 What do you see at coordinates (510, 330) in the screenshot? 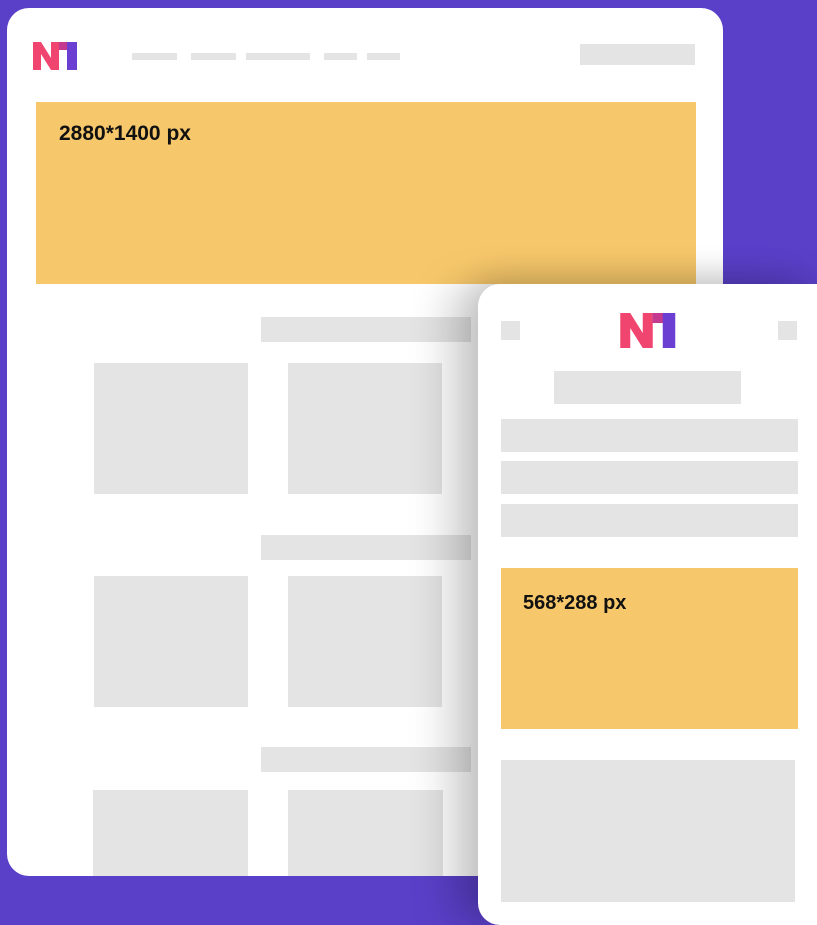
I see `menu-icon-placeholder` at bounding box center [510, 330].